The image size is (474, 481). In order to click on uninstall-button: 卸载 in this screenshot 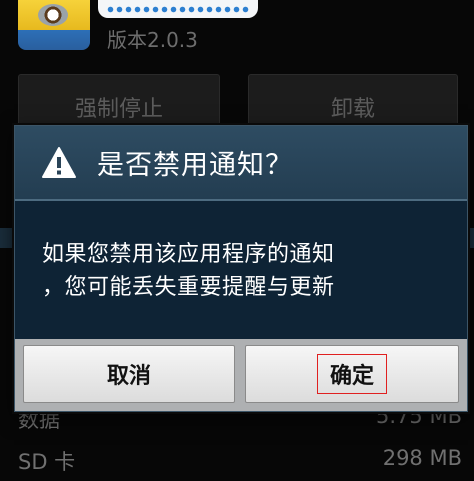, I will do `click(353, 103)`.